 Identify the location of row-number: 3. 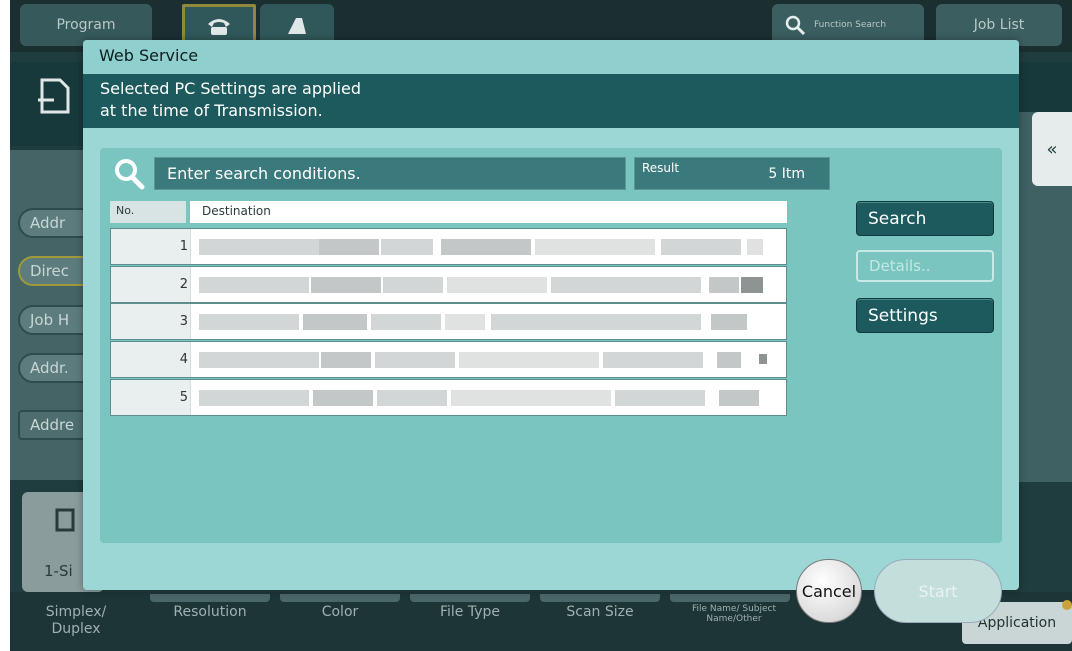
(151, 321).